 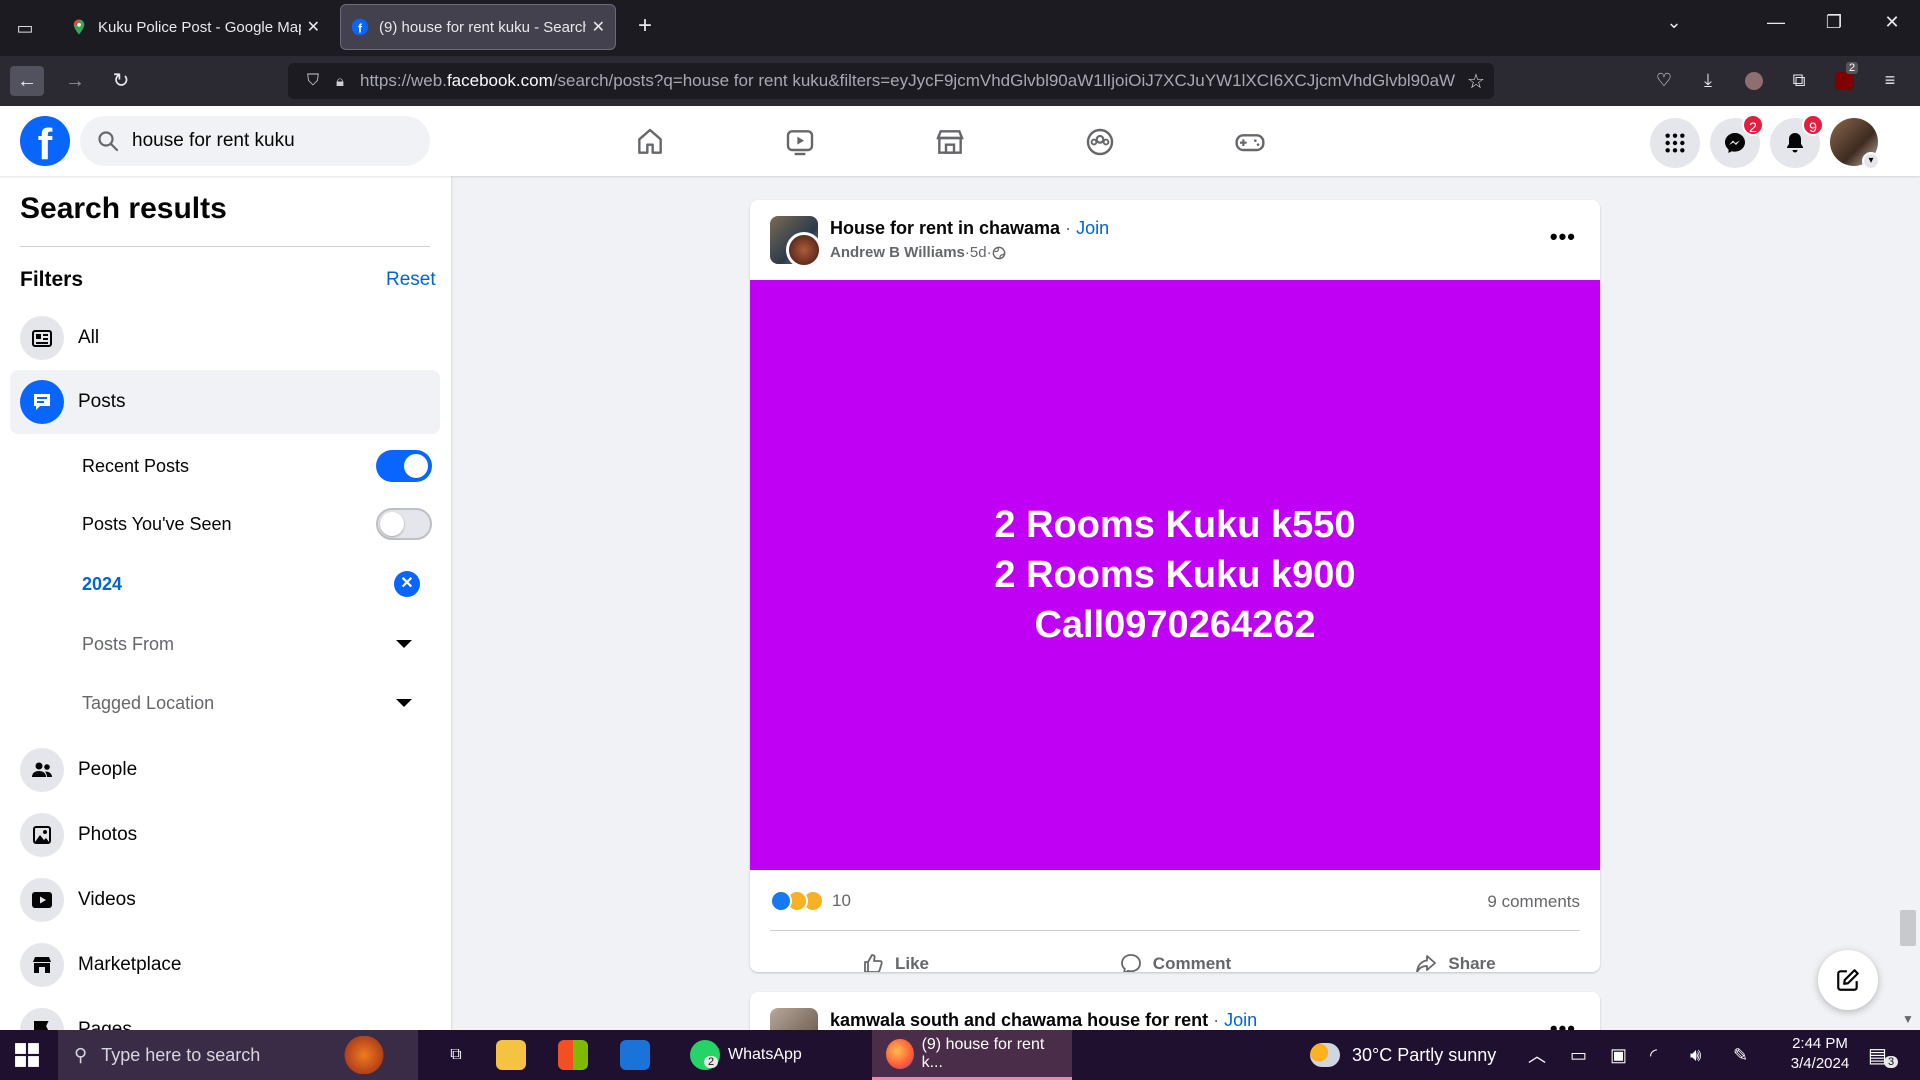 What do you see at coordinates (225, 402) in the screenshot?
I see `sidebar-item-posts: Posts` at bounding box center [225, 402].